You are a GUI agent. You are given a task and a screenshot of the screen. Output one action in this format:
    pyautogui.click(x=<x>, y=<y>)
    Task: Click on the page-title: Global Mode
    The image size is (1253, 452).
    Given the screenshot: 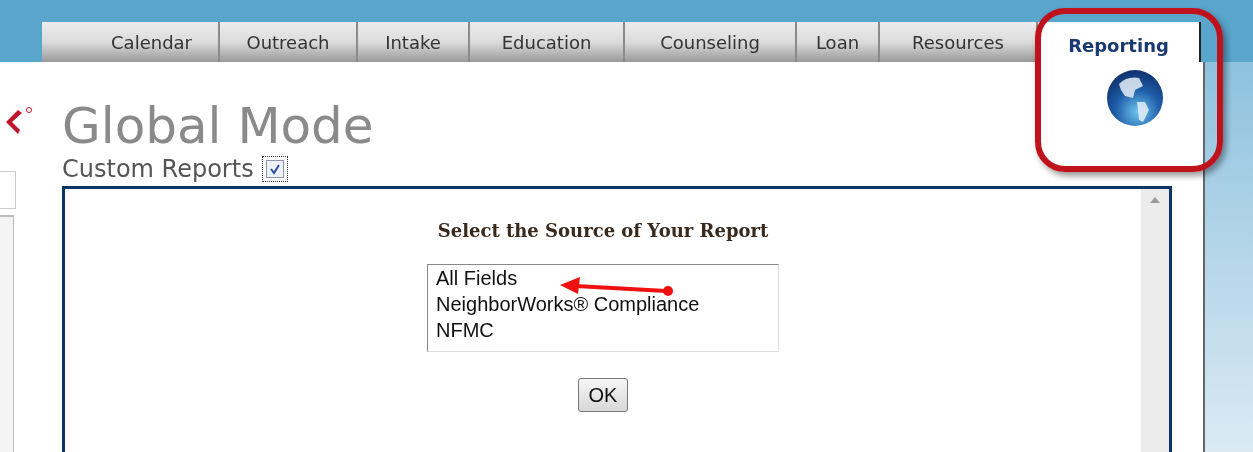 What is the action you would take?
    pyautogui.click(x=218, y=126)
    